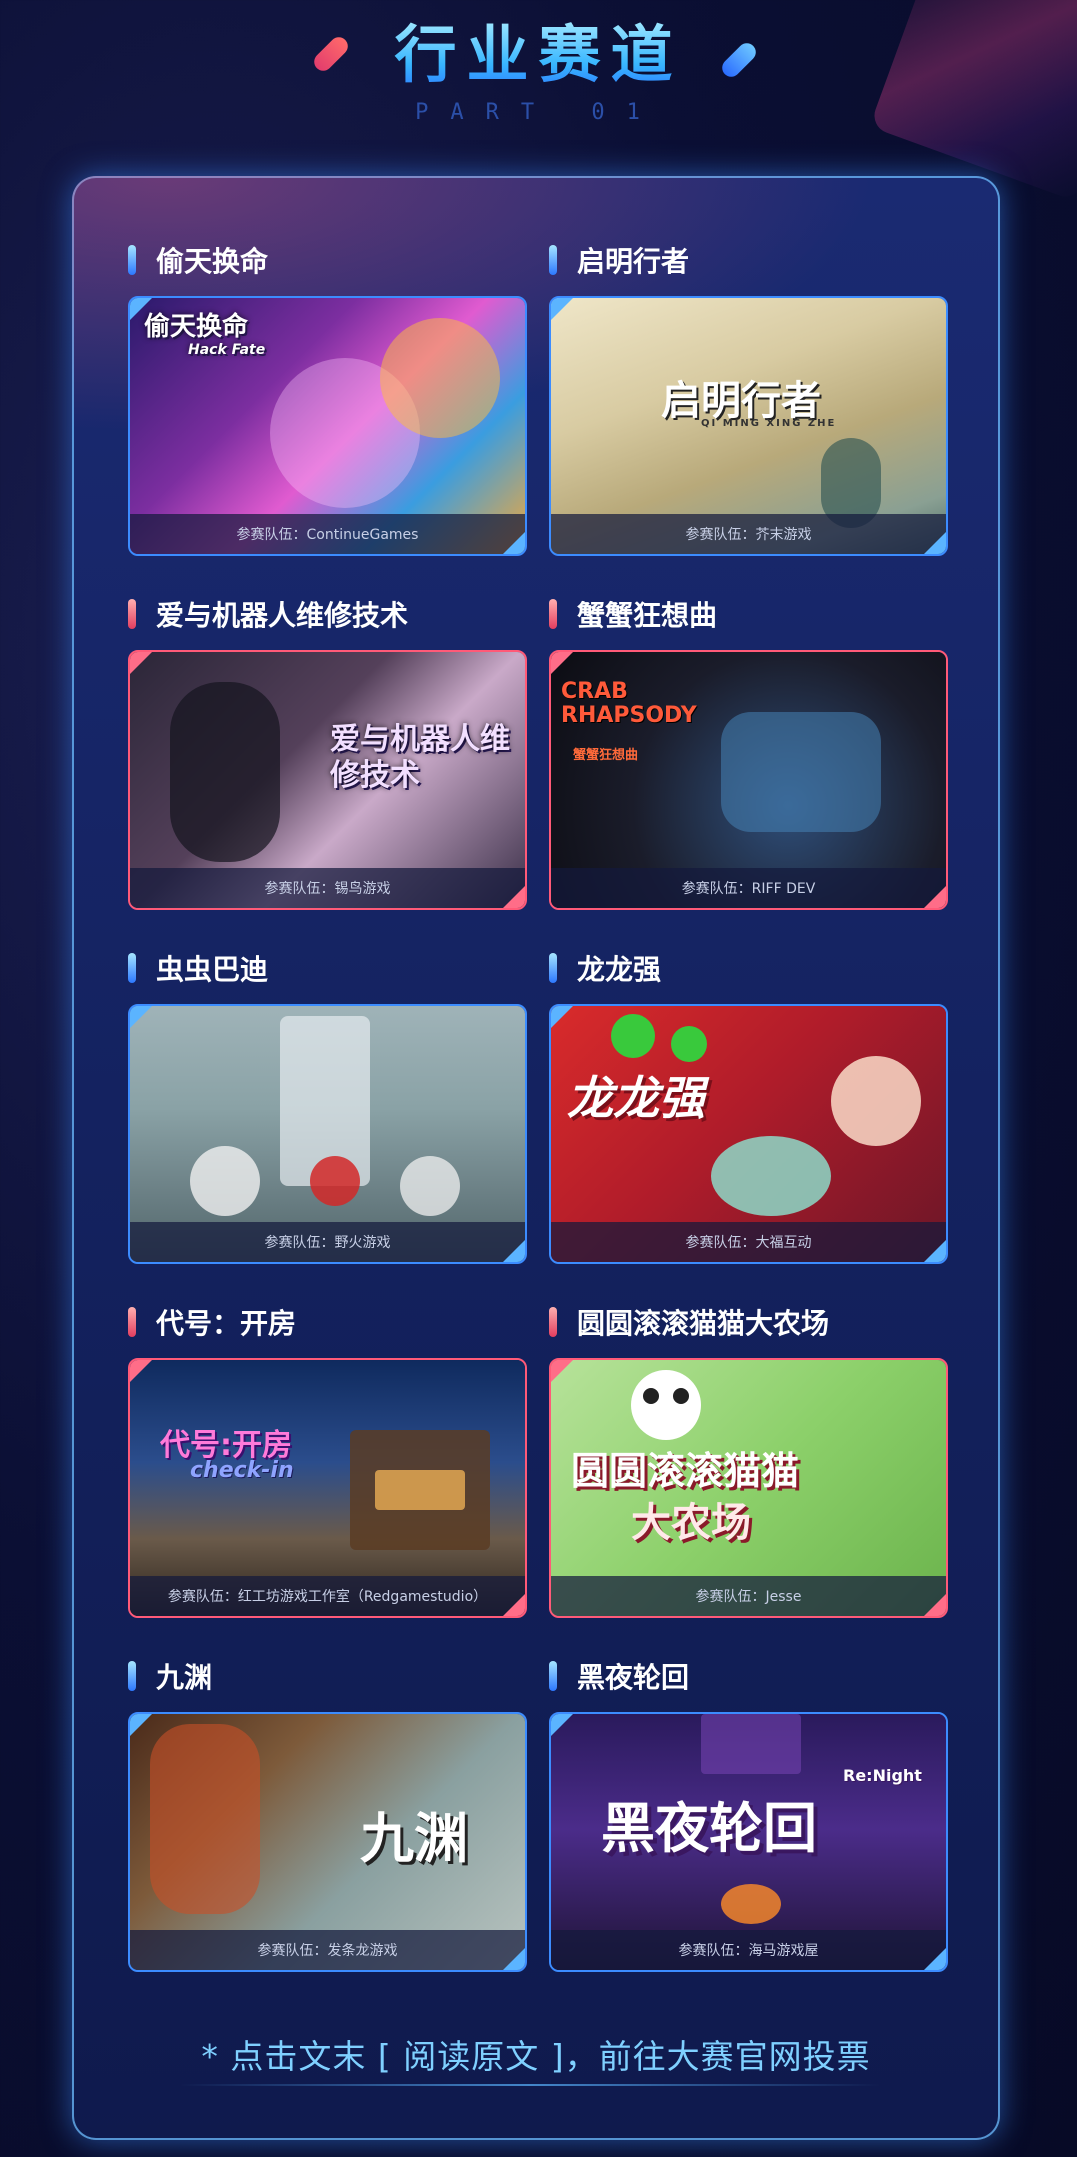 The image size is (1077, 2157). What do you see at coordinates (746, 1676) in the screenshot?
I see `game-title-row: 黑夜轮回` at bounding box center [746, 1676].